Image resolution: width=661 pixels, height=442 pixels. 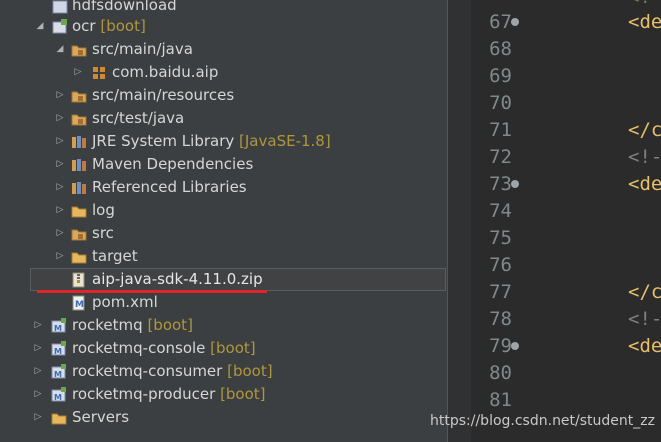 I want to click on tree-item-referenced-libraries: ▷ Referenced Libraries, so click(x=223, y=187).